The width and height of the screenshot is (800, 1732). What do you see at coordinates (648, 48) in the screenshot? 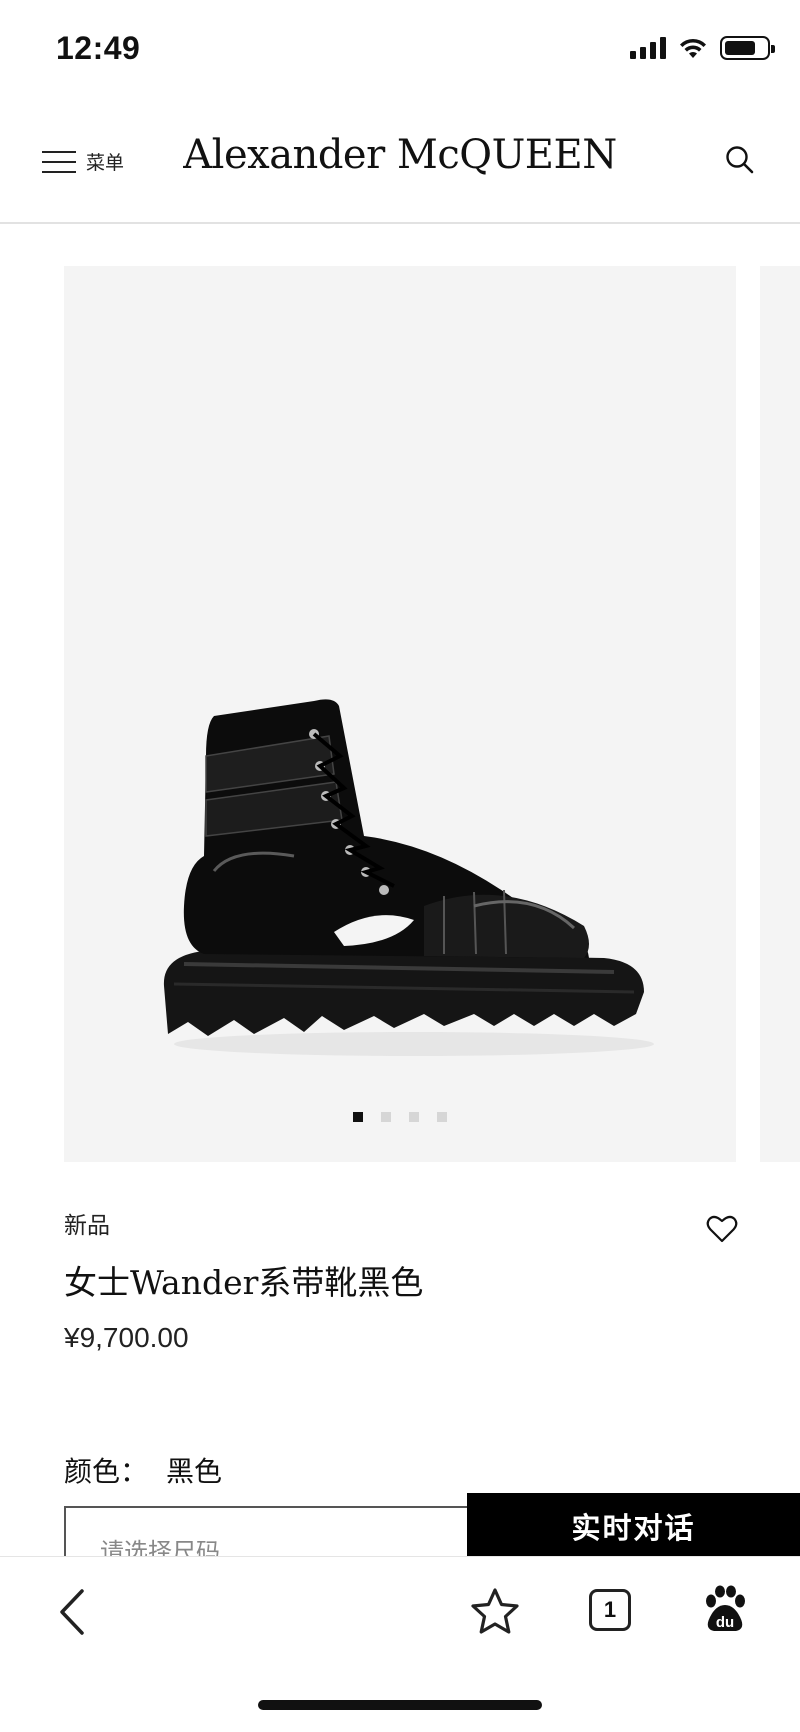
I see `cellular-signal-icon` at bounding box center [648, 48].